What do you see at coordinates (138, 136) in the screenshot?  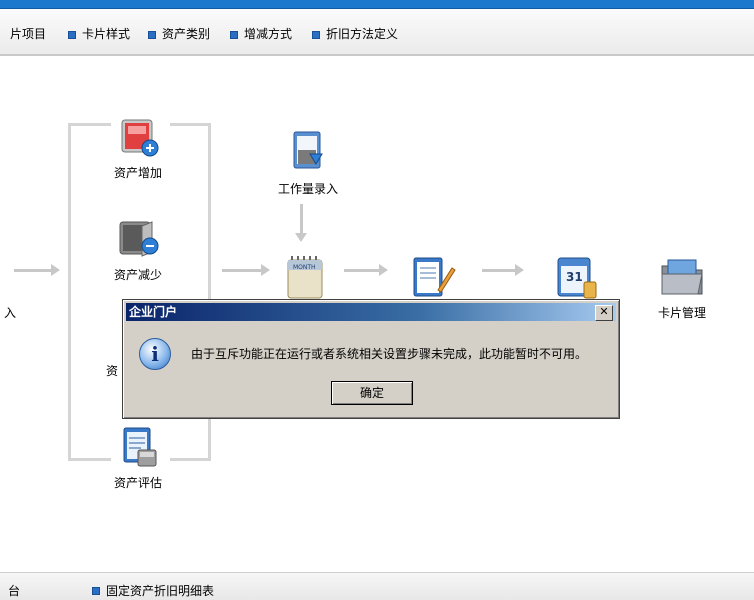 I see `safe-add-icon` at bounding box center [138, 136].